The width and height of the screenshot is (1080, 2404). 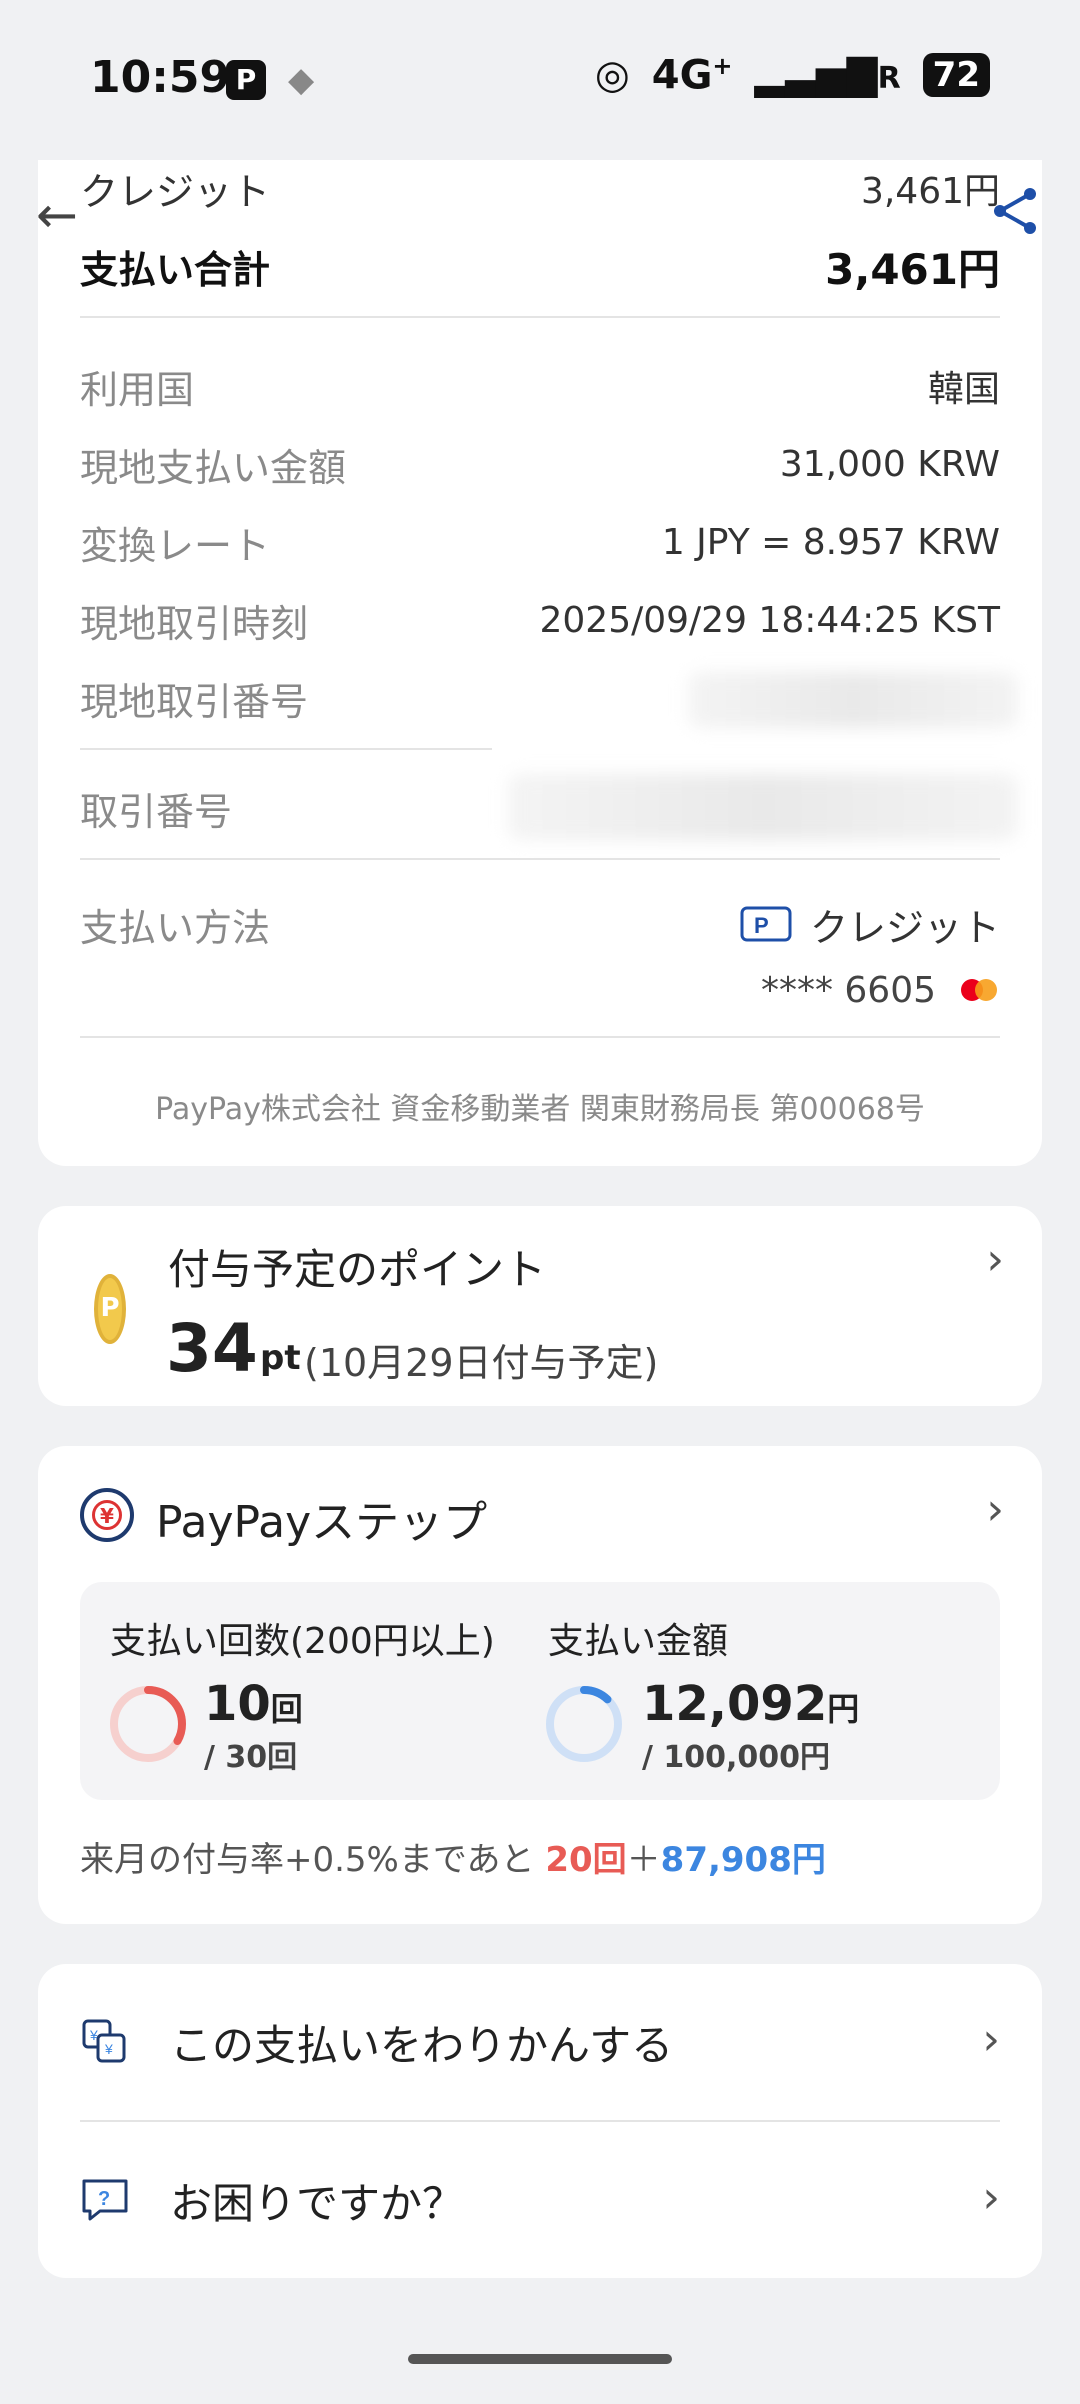 What do you see at coordinates (540, 188) in the screenshot?
I see `credit-row: クレジット 3,461円` at bounding box center [540, 188].